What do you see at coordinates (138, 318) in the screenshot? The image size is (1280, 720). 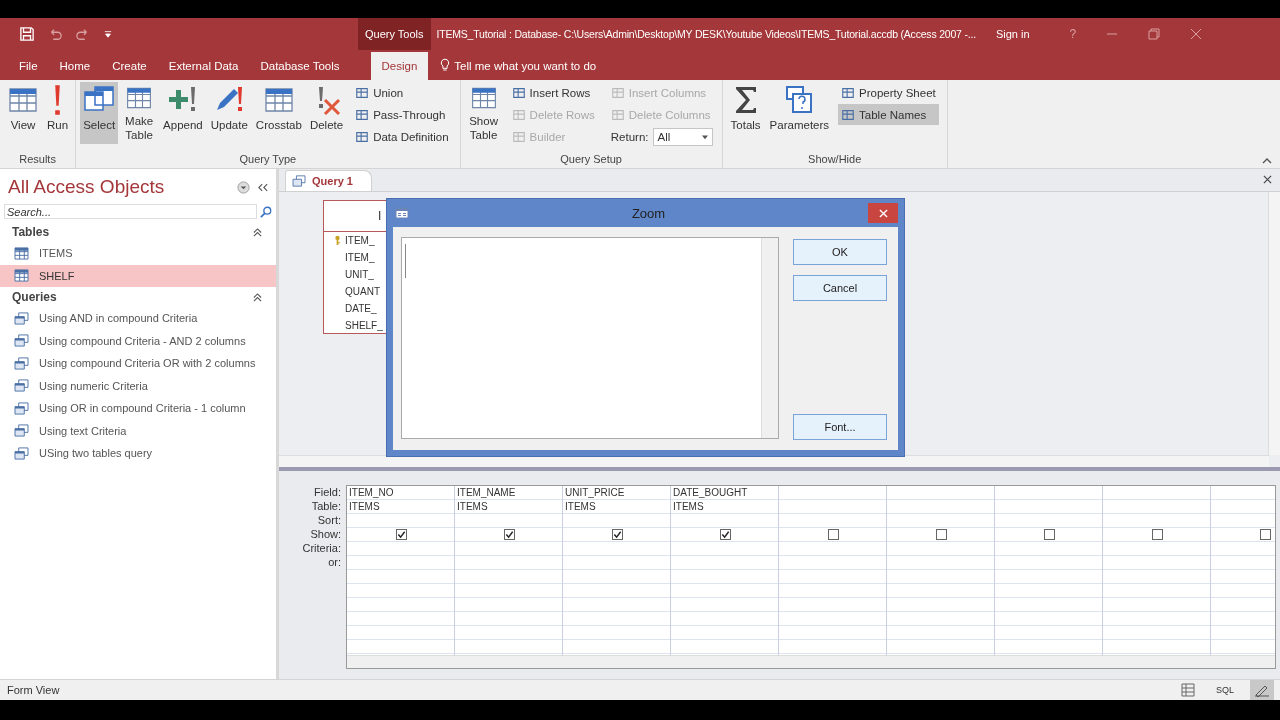 I see `nav-item: Using AND in compound Criteria` at bounding box center [138, 318].